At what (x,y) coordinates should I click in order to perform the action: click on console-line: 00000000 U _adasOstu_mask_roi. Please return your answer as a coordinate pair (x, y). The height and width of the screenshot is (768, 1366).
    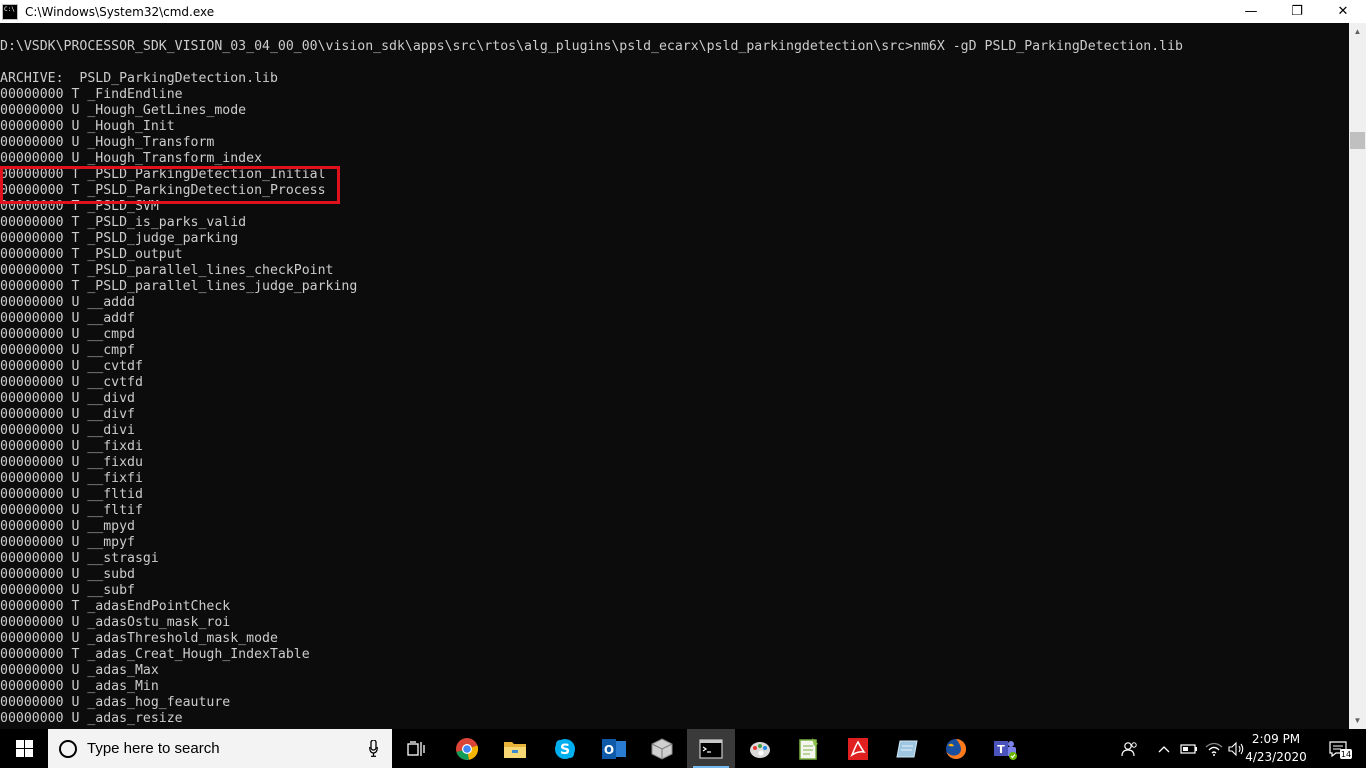
    Looking at the image, I should click on (115, 622).